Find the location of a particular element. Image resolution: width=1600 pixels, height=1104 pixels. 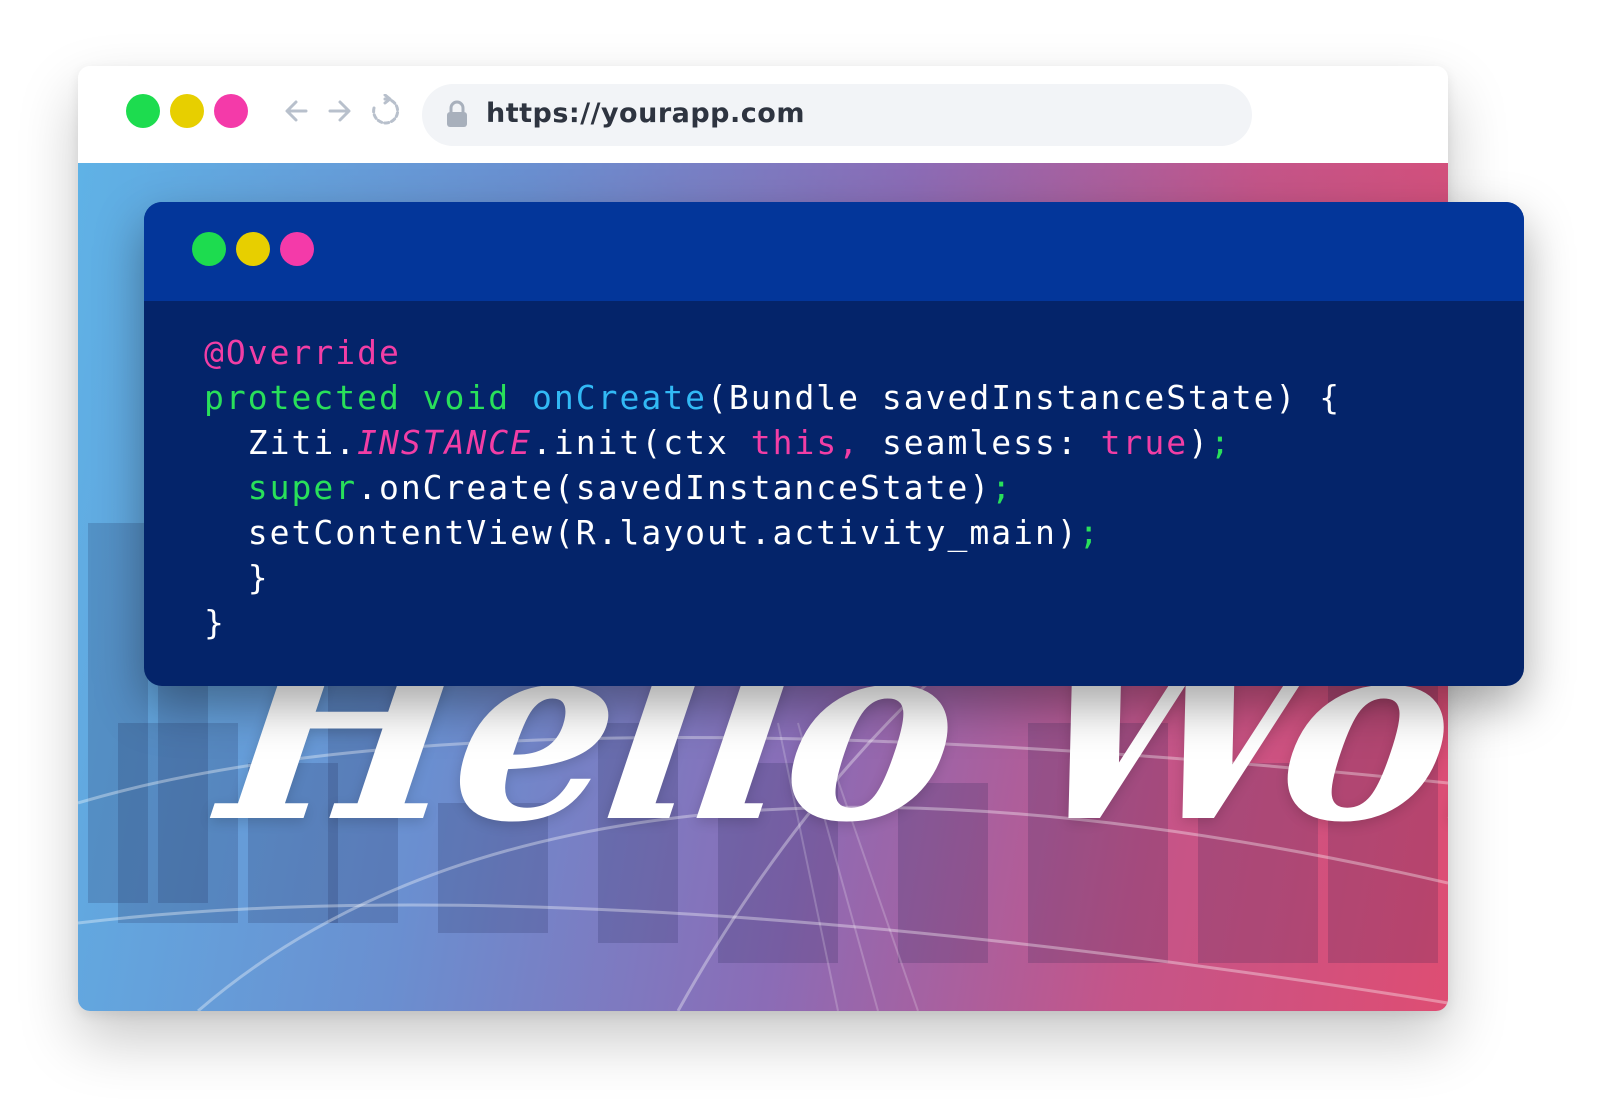

zoom-button is located at coordinates (231, 111).